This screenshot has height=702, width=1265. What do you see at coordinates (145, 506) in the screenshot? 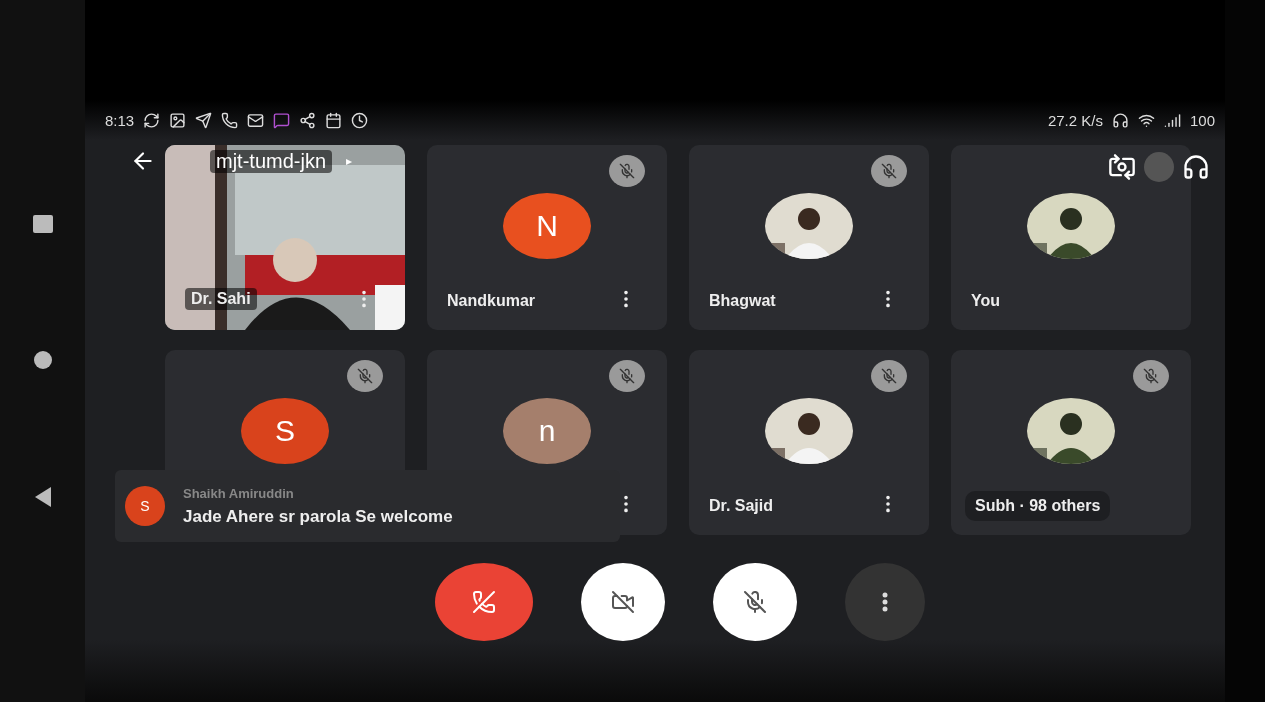
I see `sender-avatar: S` at bounding box center [145, 506].